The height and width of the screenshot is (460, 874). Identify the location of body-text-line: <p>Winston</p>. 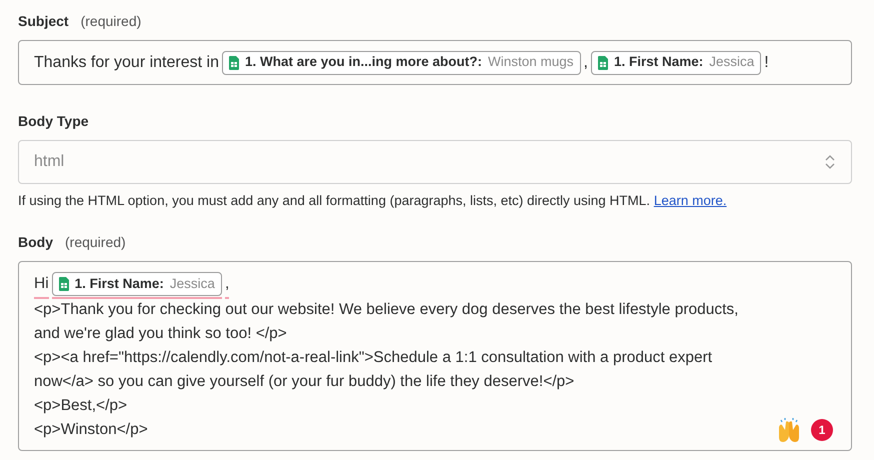
(91, 430).